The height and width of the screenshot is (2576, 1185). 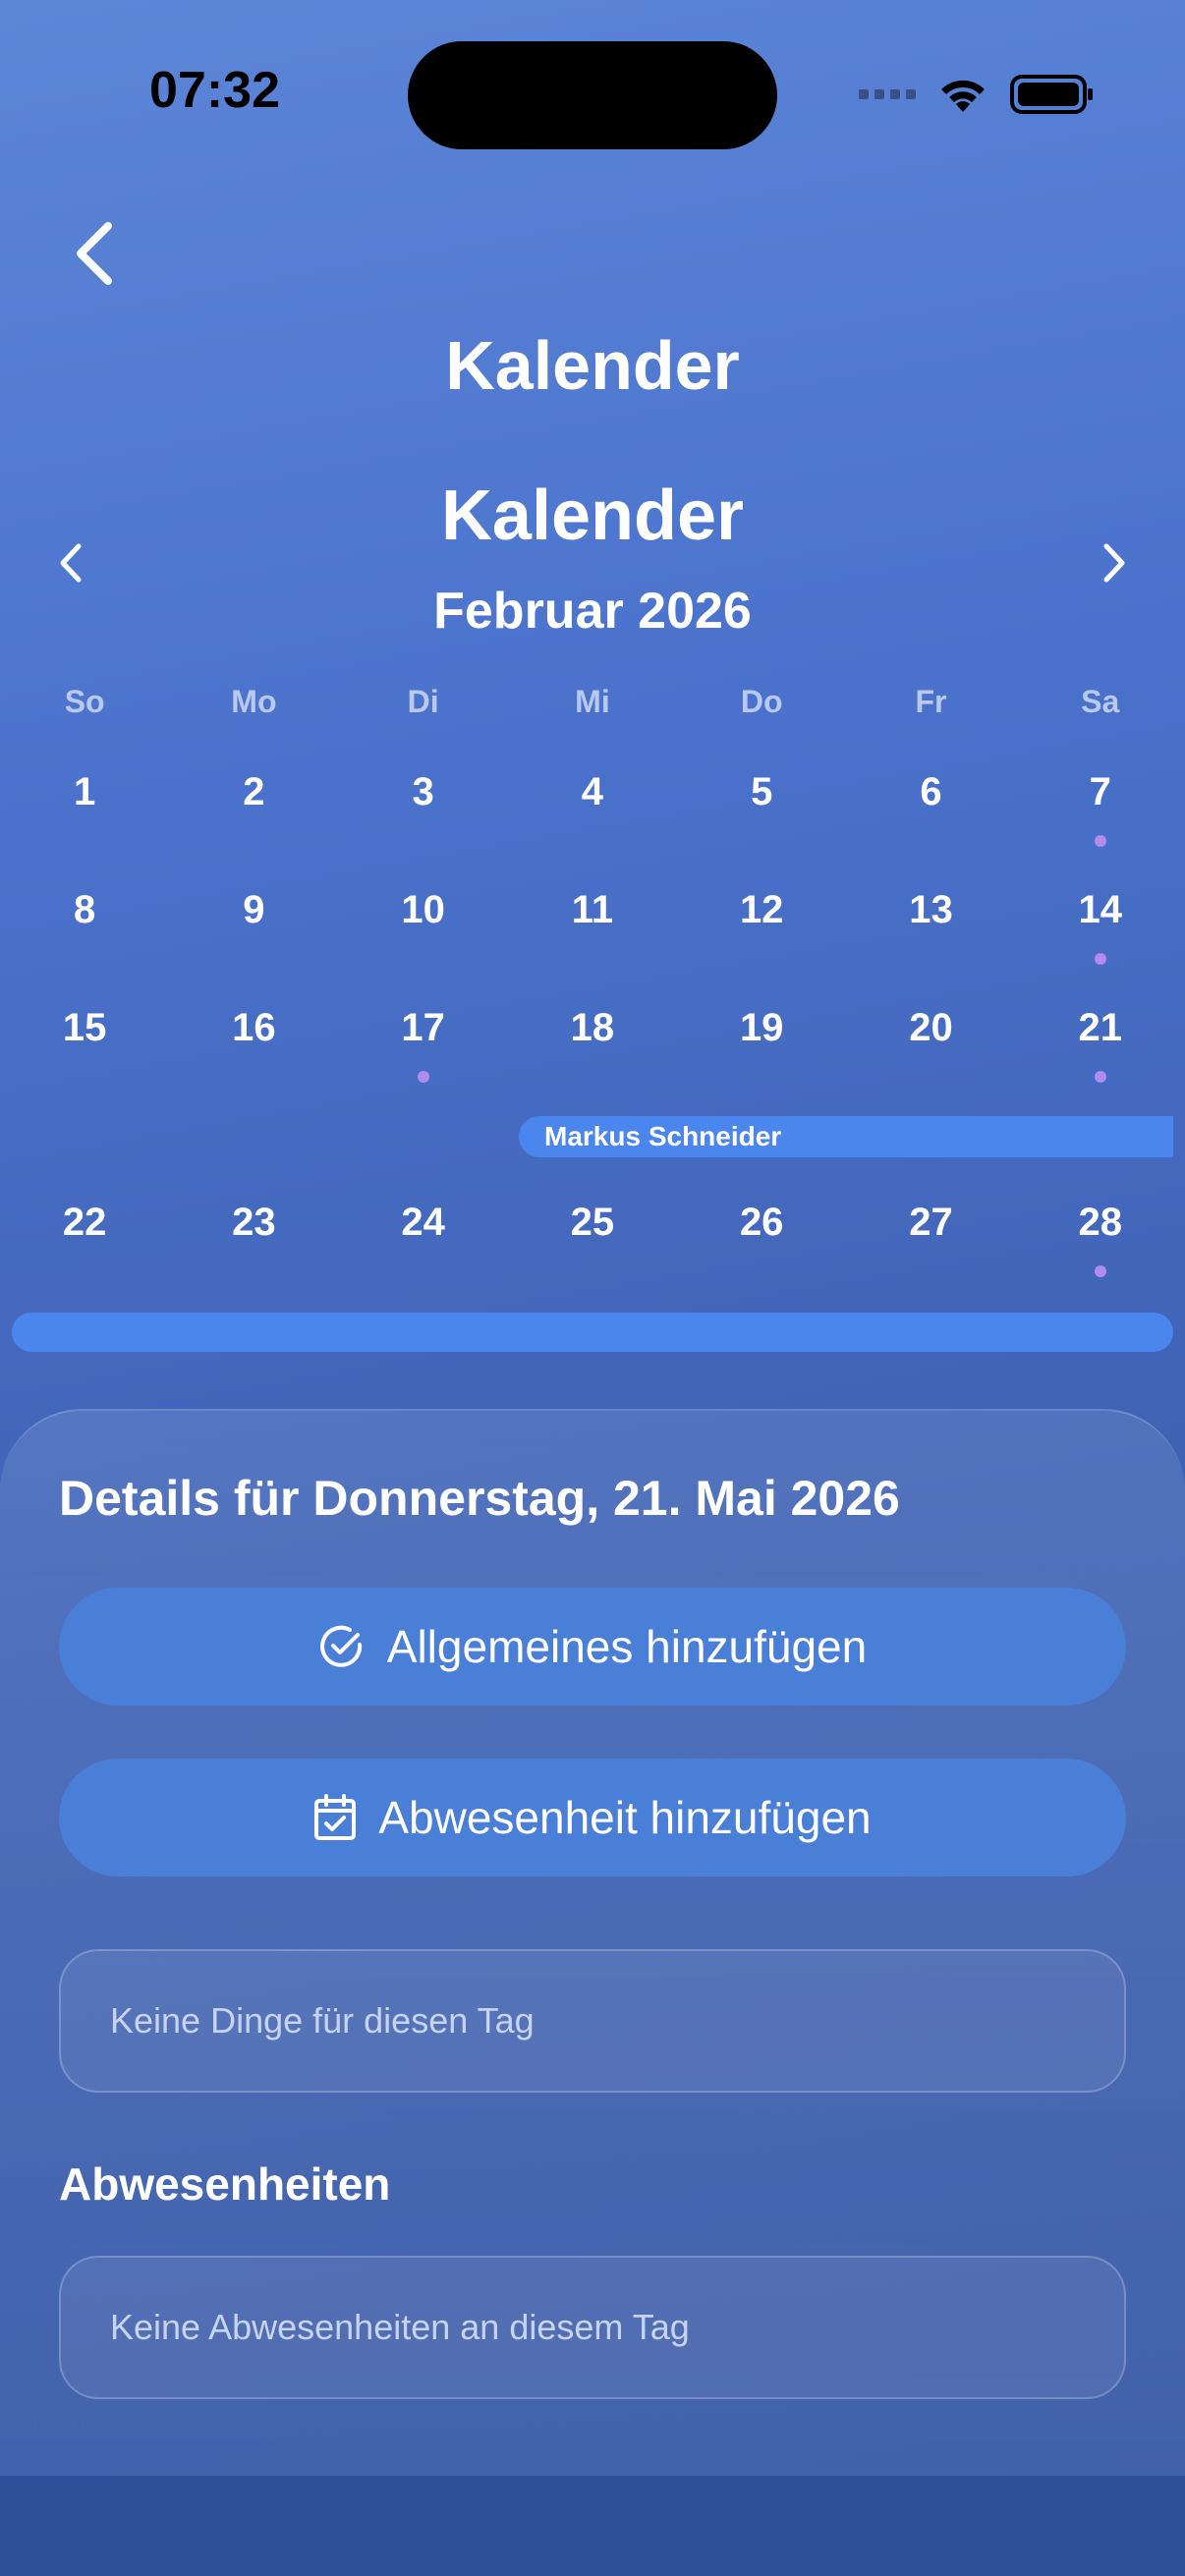 I want to click on calendar-week: 8 9 10 11 12 13 14, so click(x=592, y=927).